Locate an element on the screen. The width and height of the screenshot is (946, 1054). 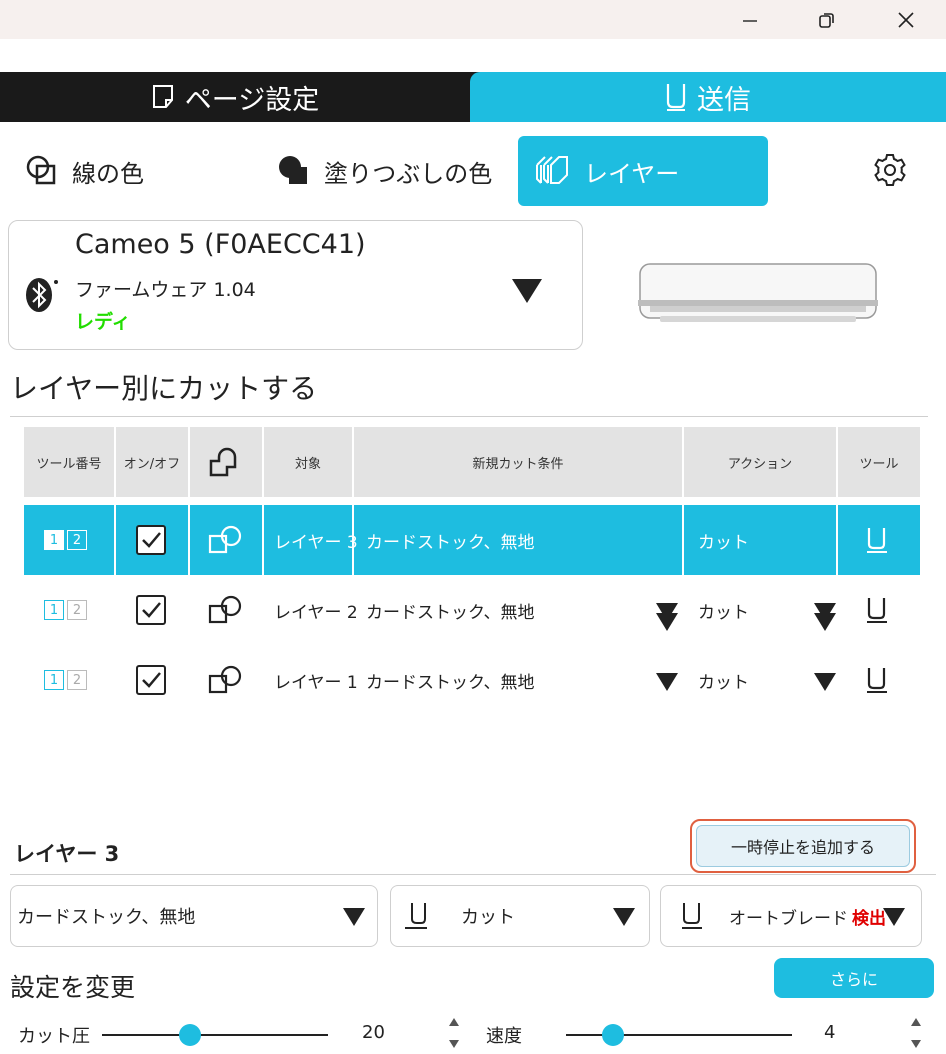
header-shape is located at coordinates (226, 462).